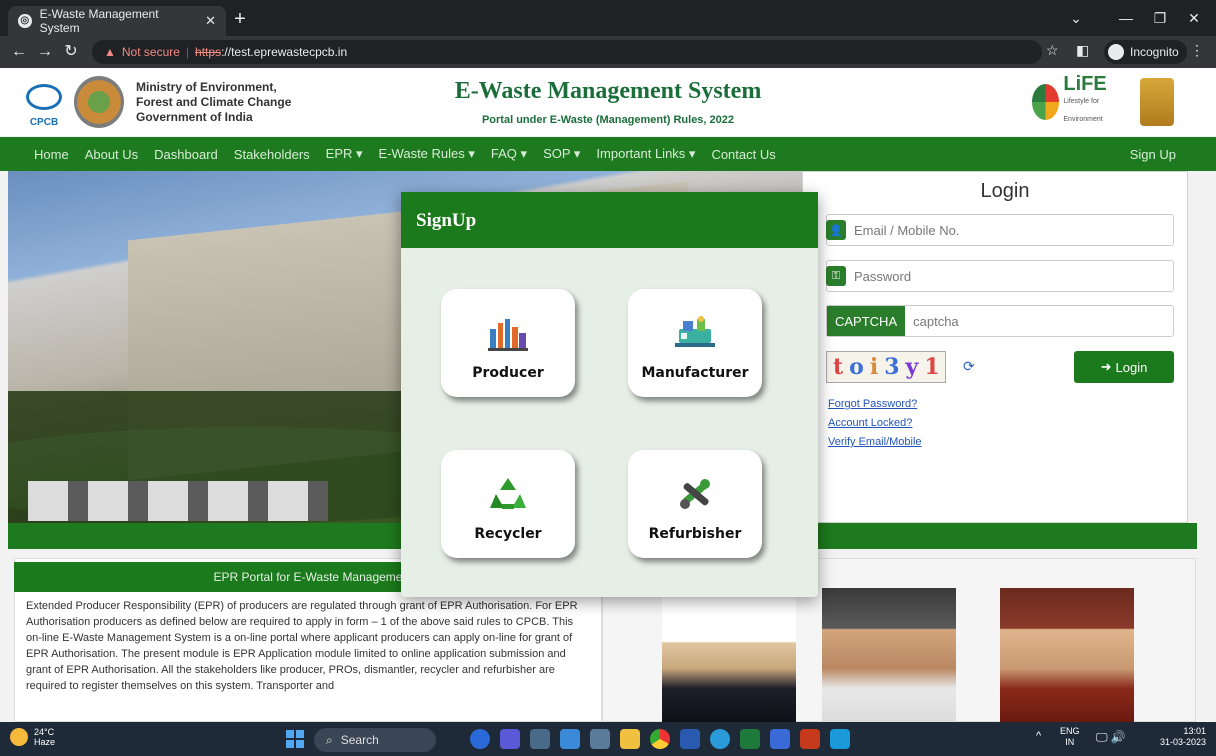 This screenshot has height=756, width=1216. What do you see at coordinates (1126, 18) in the screenshot?
I see `minimize-button: —` at bounding box center [1126, 18].